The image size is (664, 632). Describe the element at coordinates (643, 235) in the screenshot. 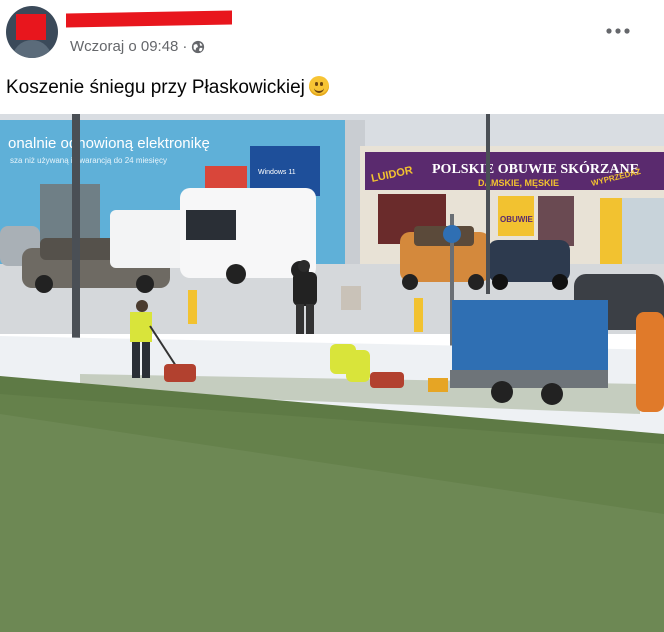

I see `shop-door` at that location.